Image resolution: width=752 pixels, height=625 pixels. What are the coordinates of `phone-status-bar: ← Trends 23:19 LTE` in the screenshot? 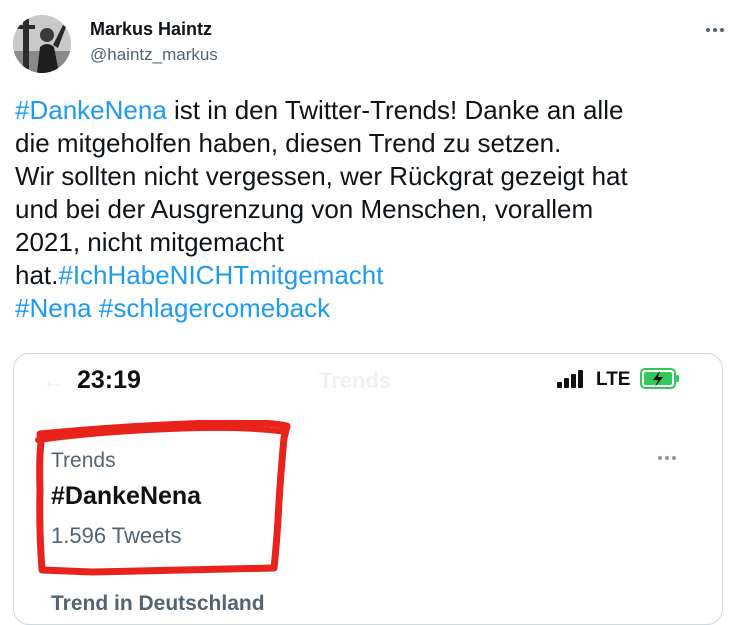 It's located at (368, 379).